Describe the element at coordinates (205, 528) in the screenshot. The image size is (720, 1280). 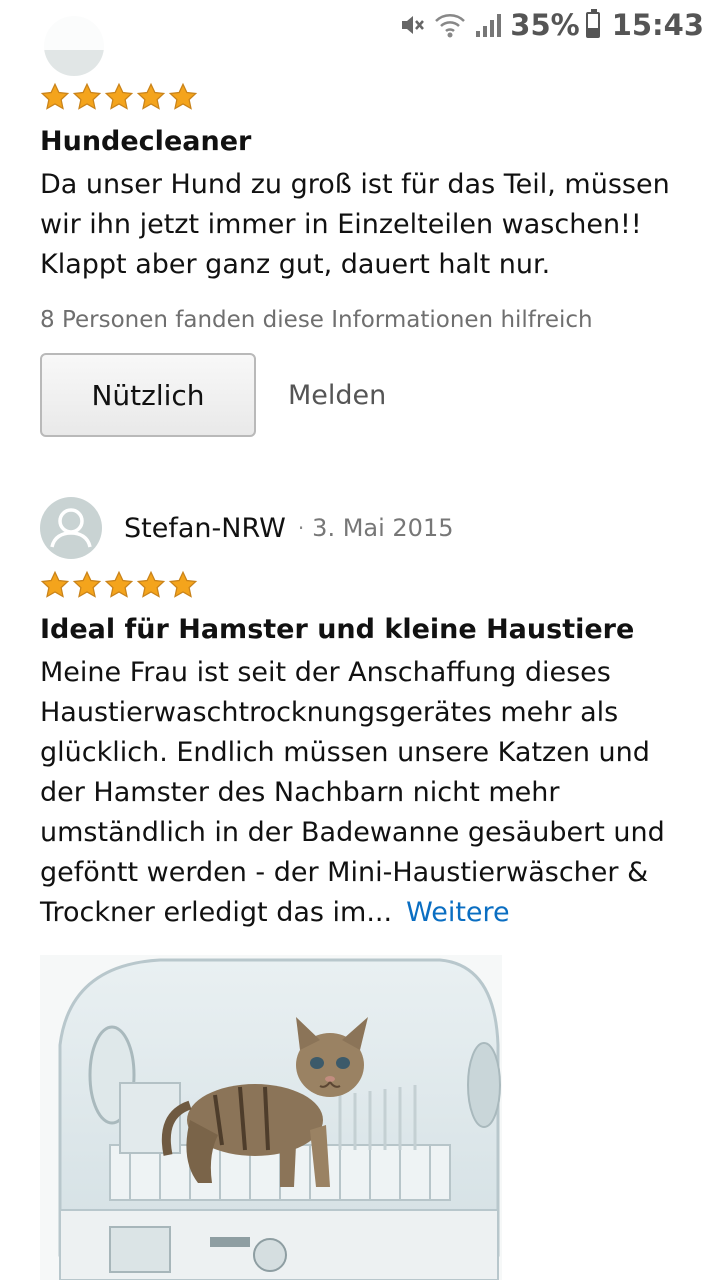
I see `reviewer-name: Stefan-NRW` at that location.